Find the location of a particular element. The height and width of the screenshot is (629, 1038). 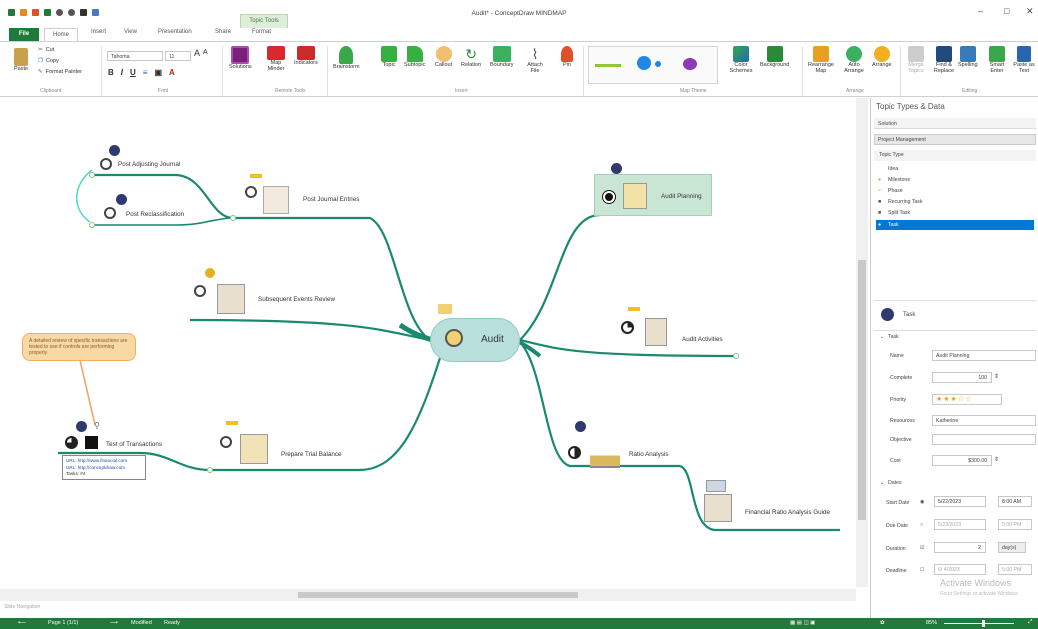

vertical-scroll-thumb is located at coordinates (862, 390).